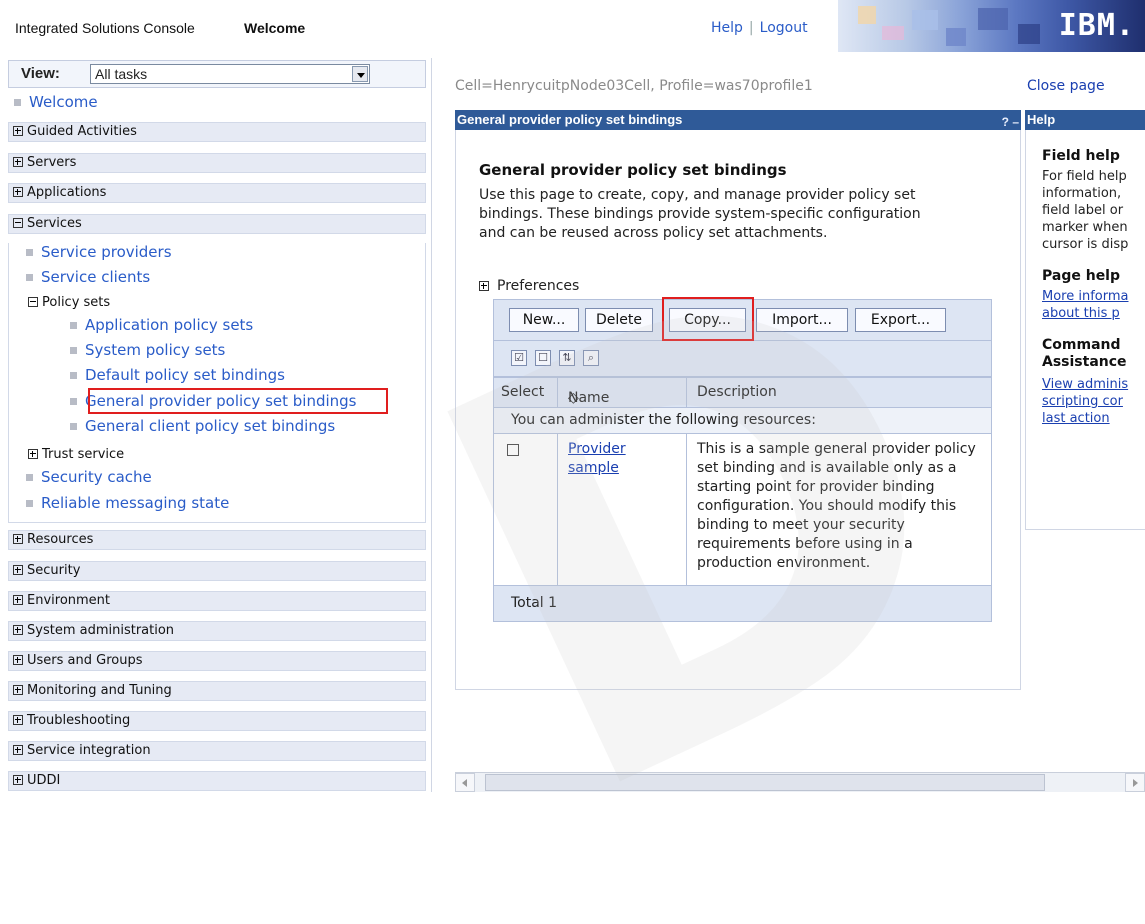 The image size is (1145, 924). What do you see at coordinates (543, 358) in the screenshot?
I see `deselect-all-icon: ☐` at bounding box center [543, 358].